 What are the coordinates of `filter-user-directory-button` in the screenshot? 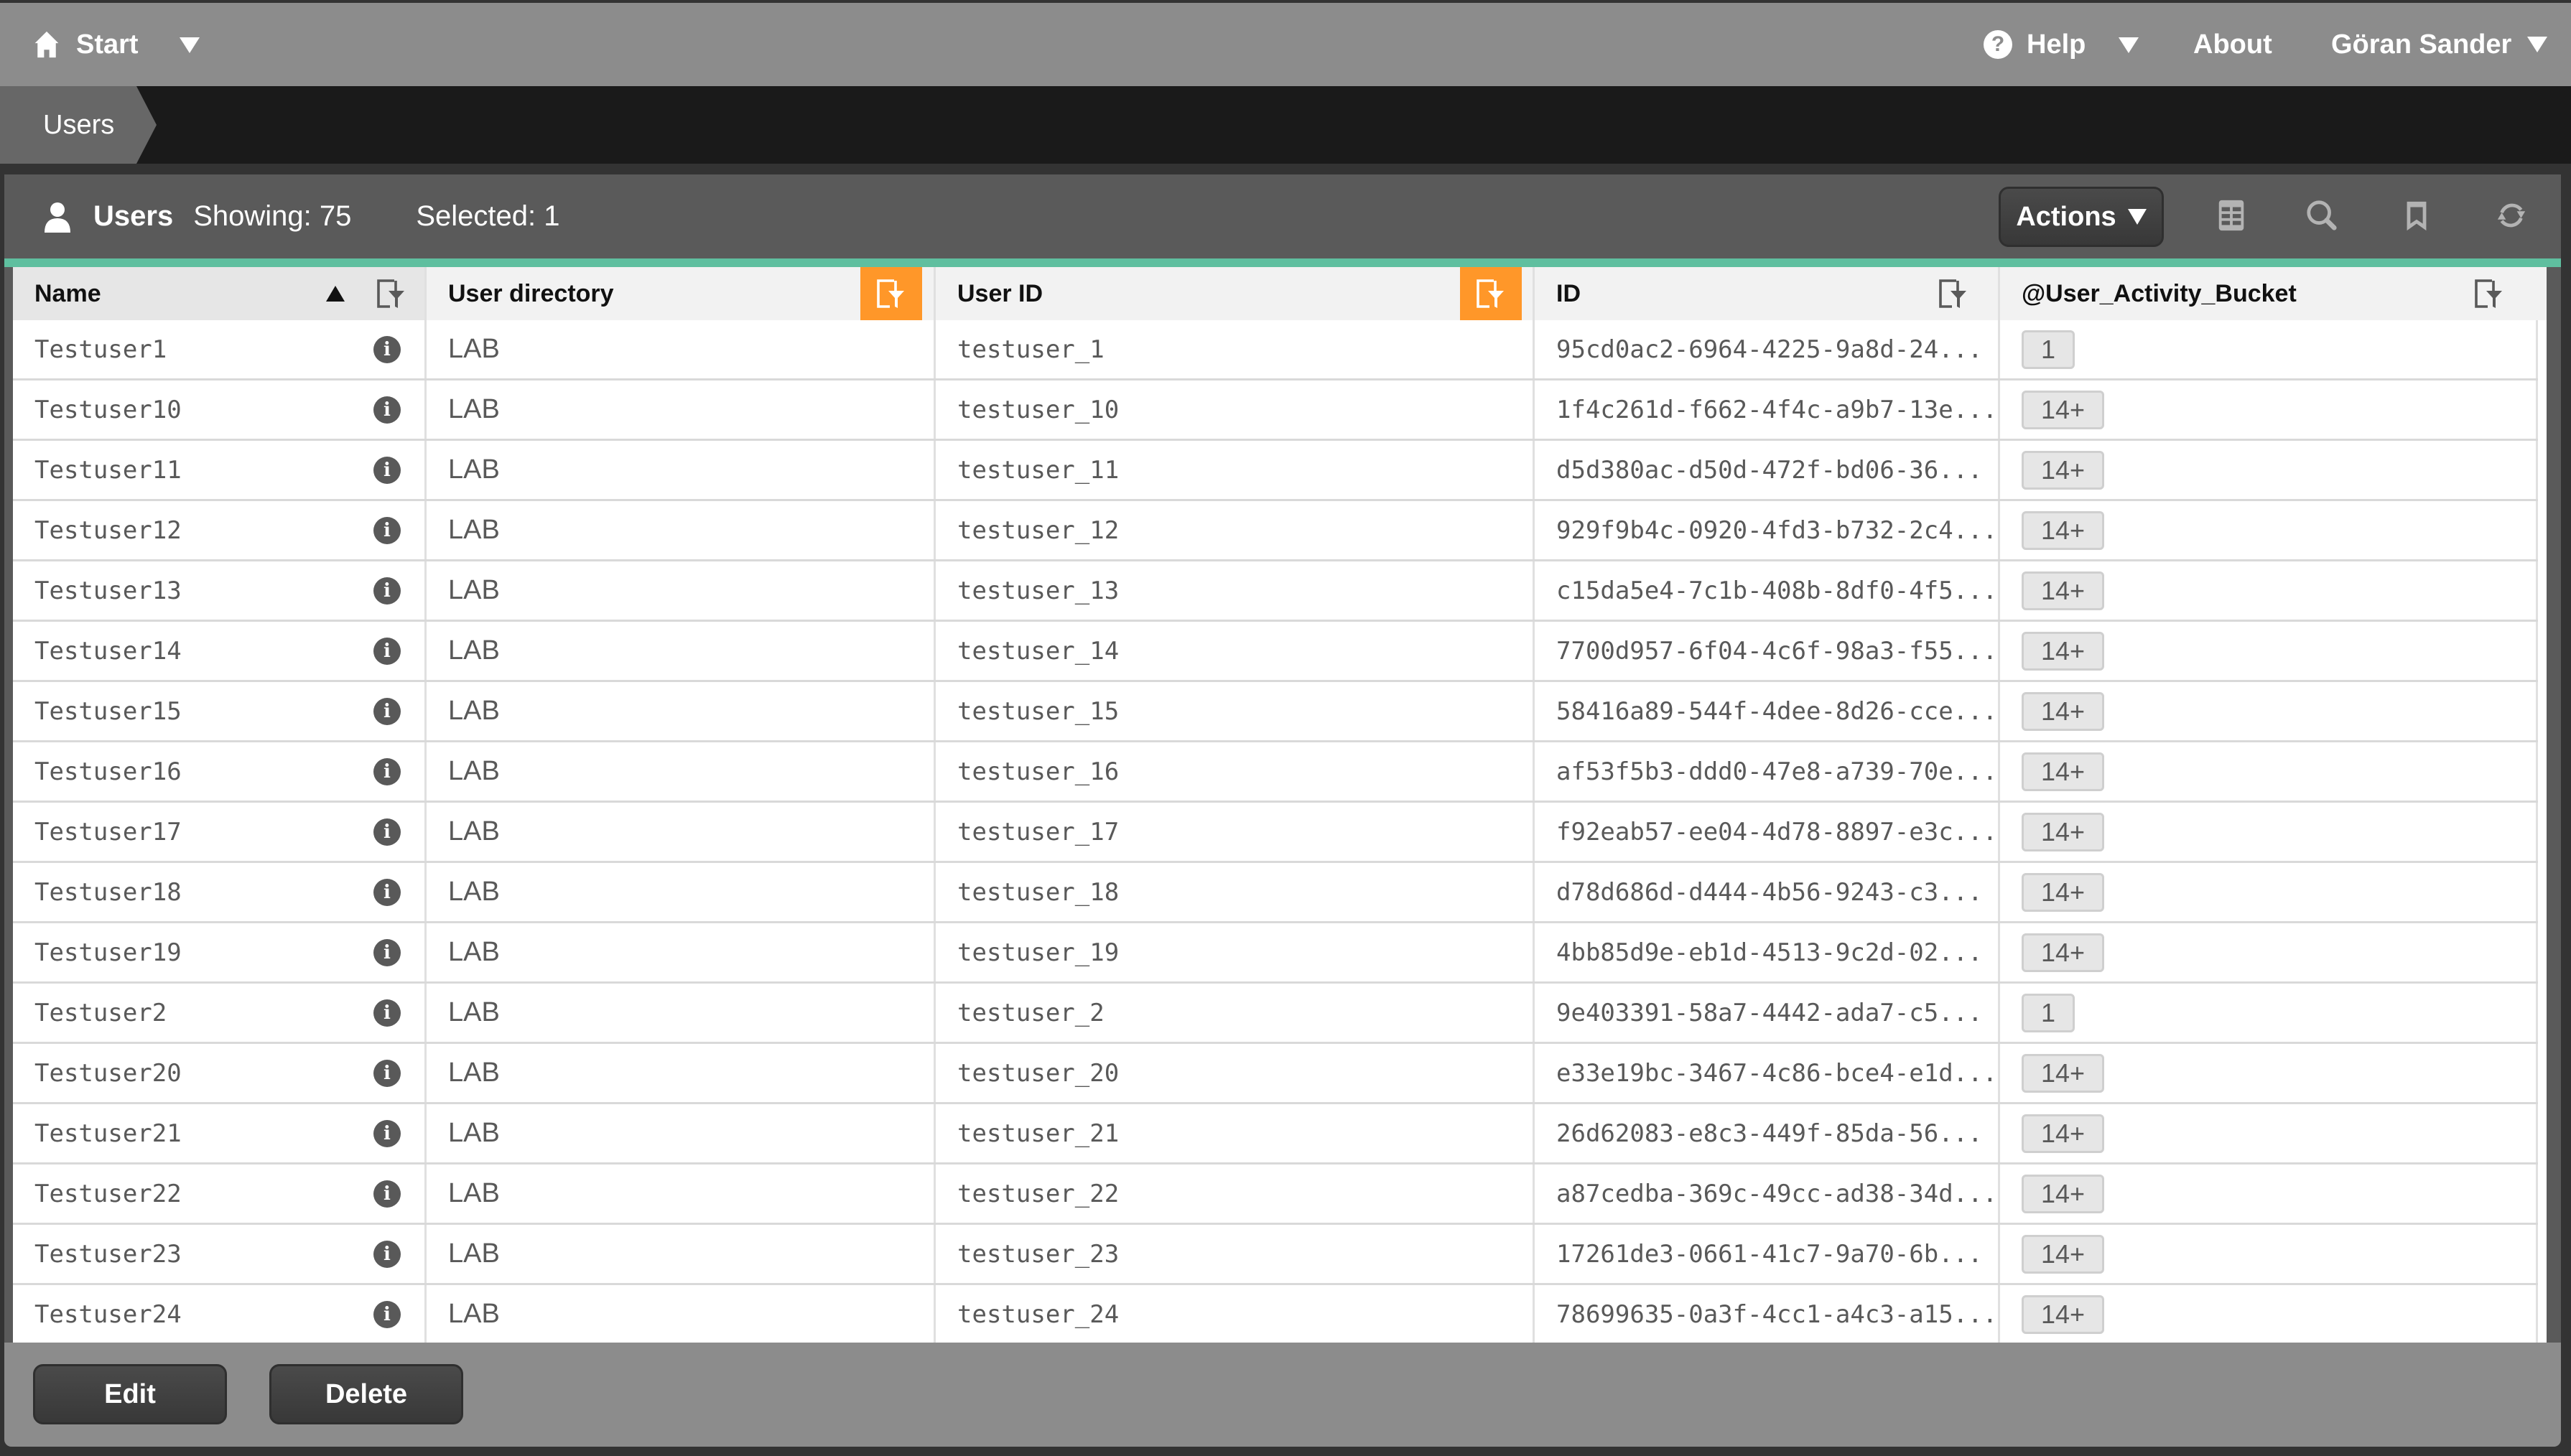 It's located at (891, 293).